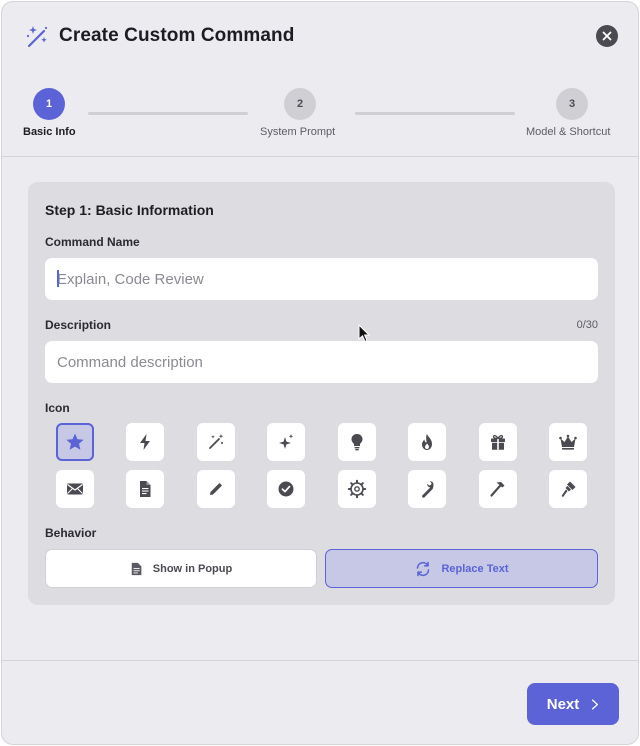 The image size is (640, 746). I want to click on next-button: Next, so click(573, 704).